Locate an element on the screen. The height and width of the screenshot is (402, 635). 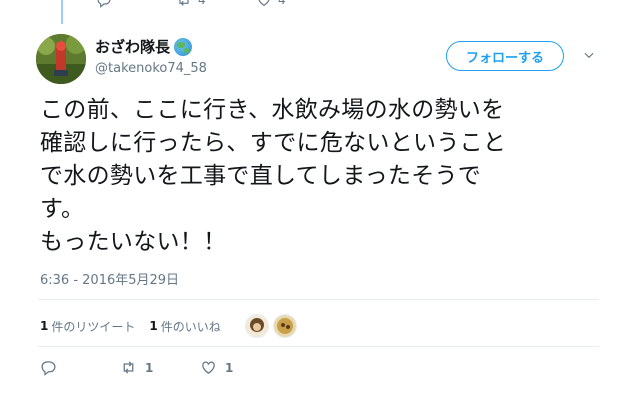
prev-like-button: 4 is located at coordinates (296, 4).